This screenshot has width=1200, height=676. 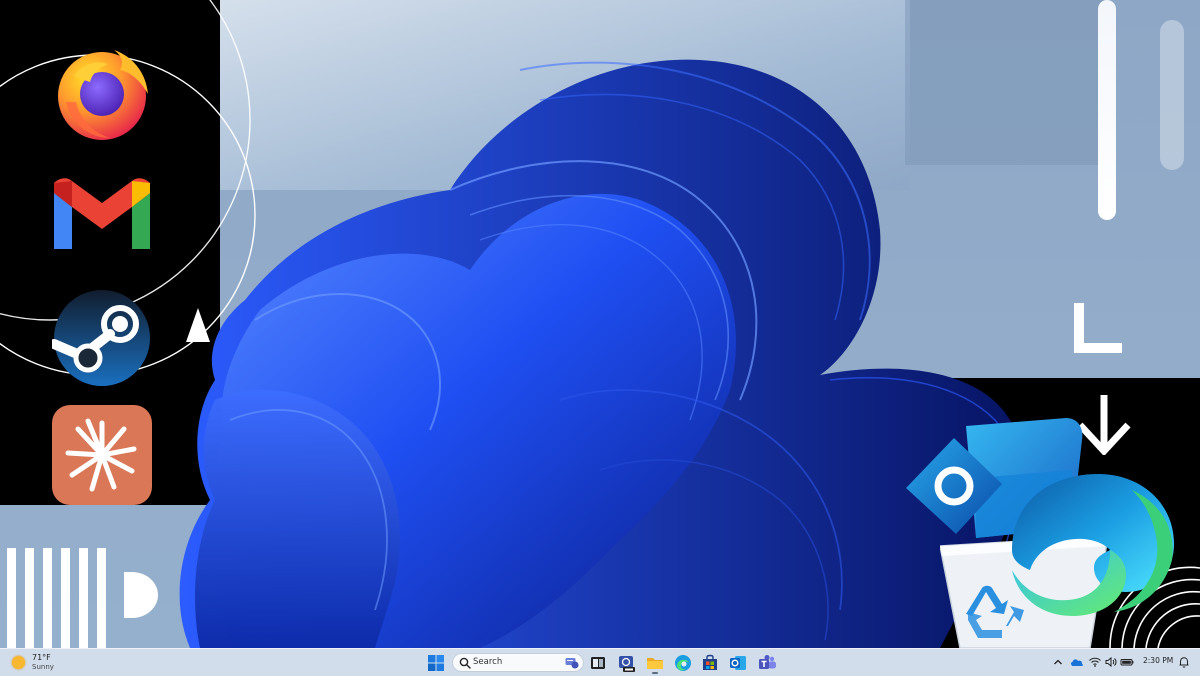 I want to click on windows-start-icon, so click(x=436, y=663).